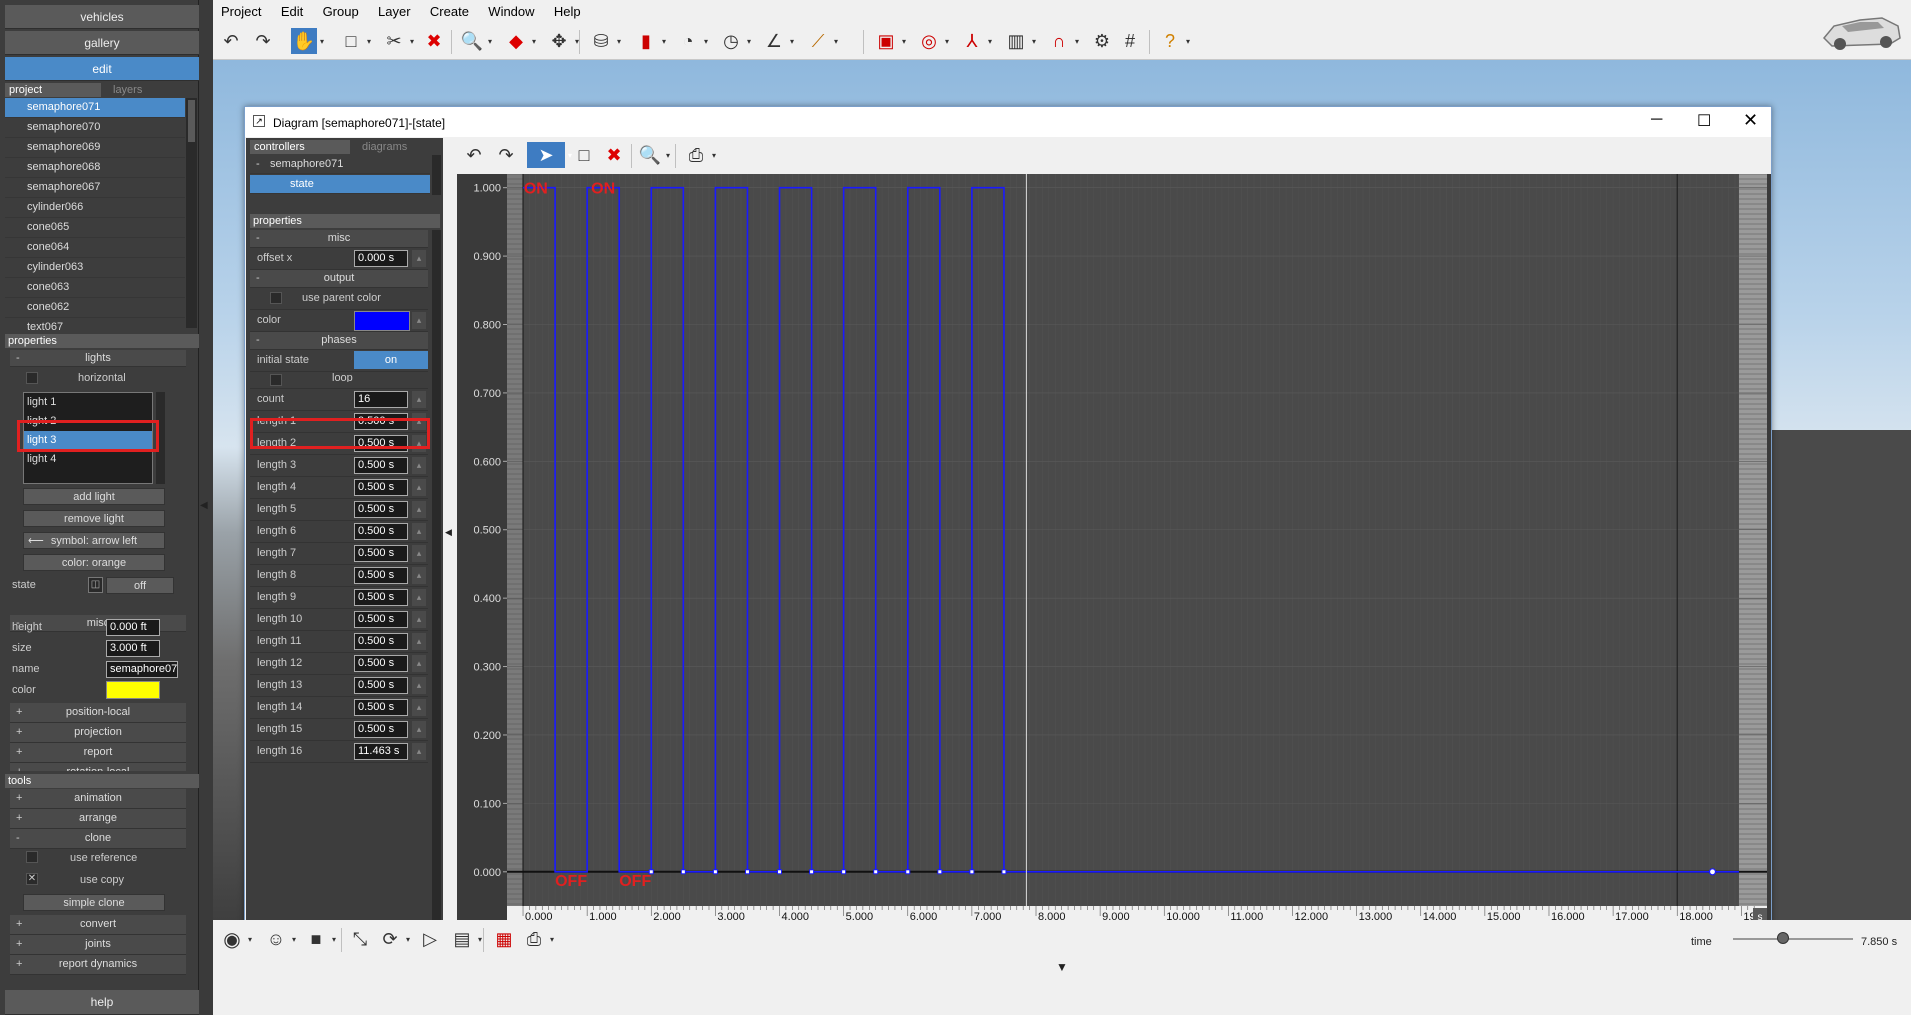 This screenshot has height=1015, width=1911. Describe the element at coordinates (419, 320) in the screenshot. I see `color-spinner: ▴` at that location.